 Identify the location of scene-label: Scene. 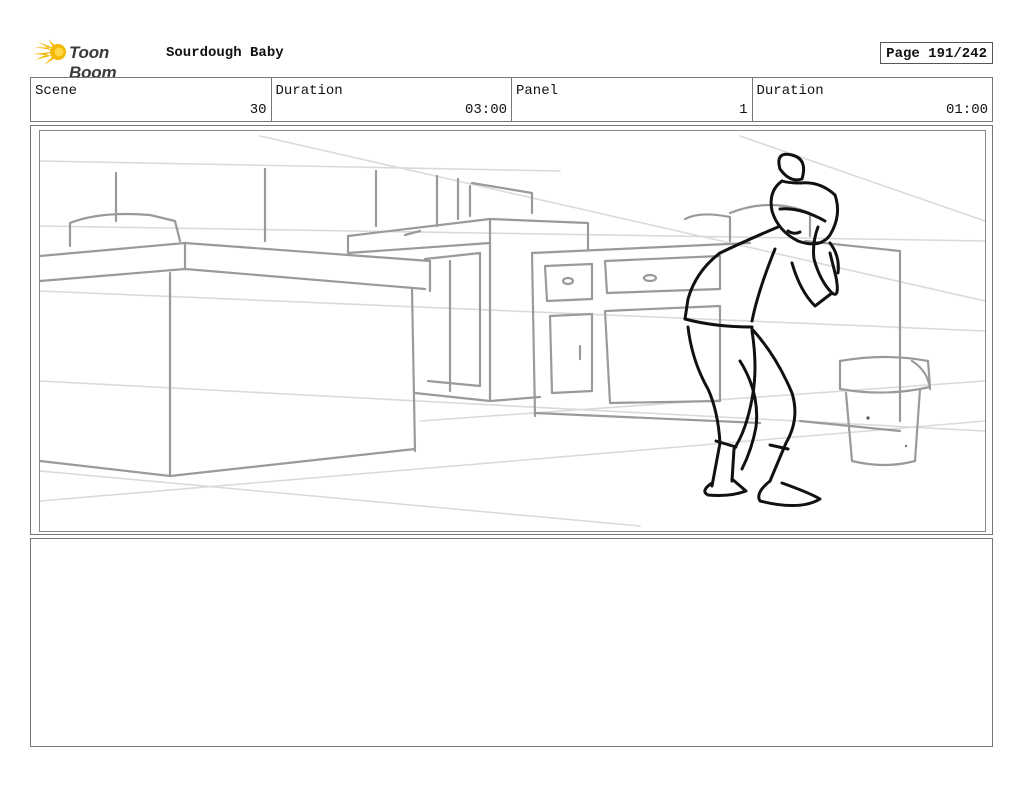
(56, 91).